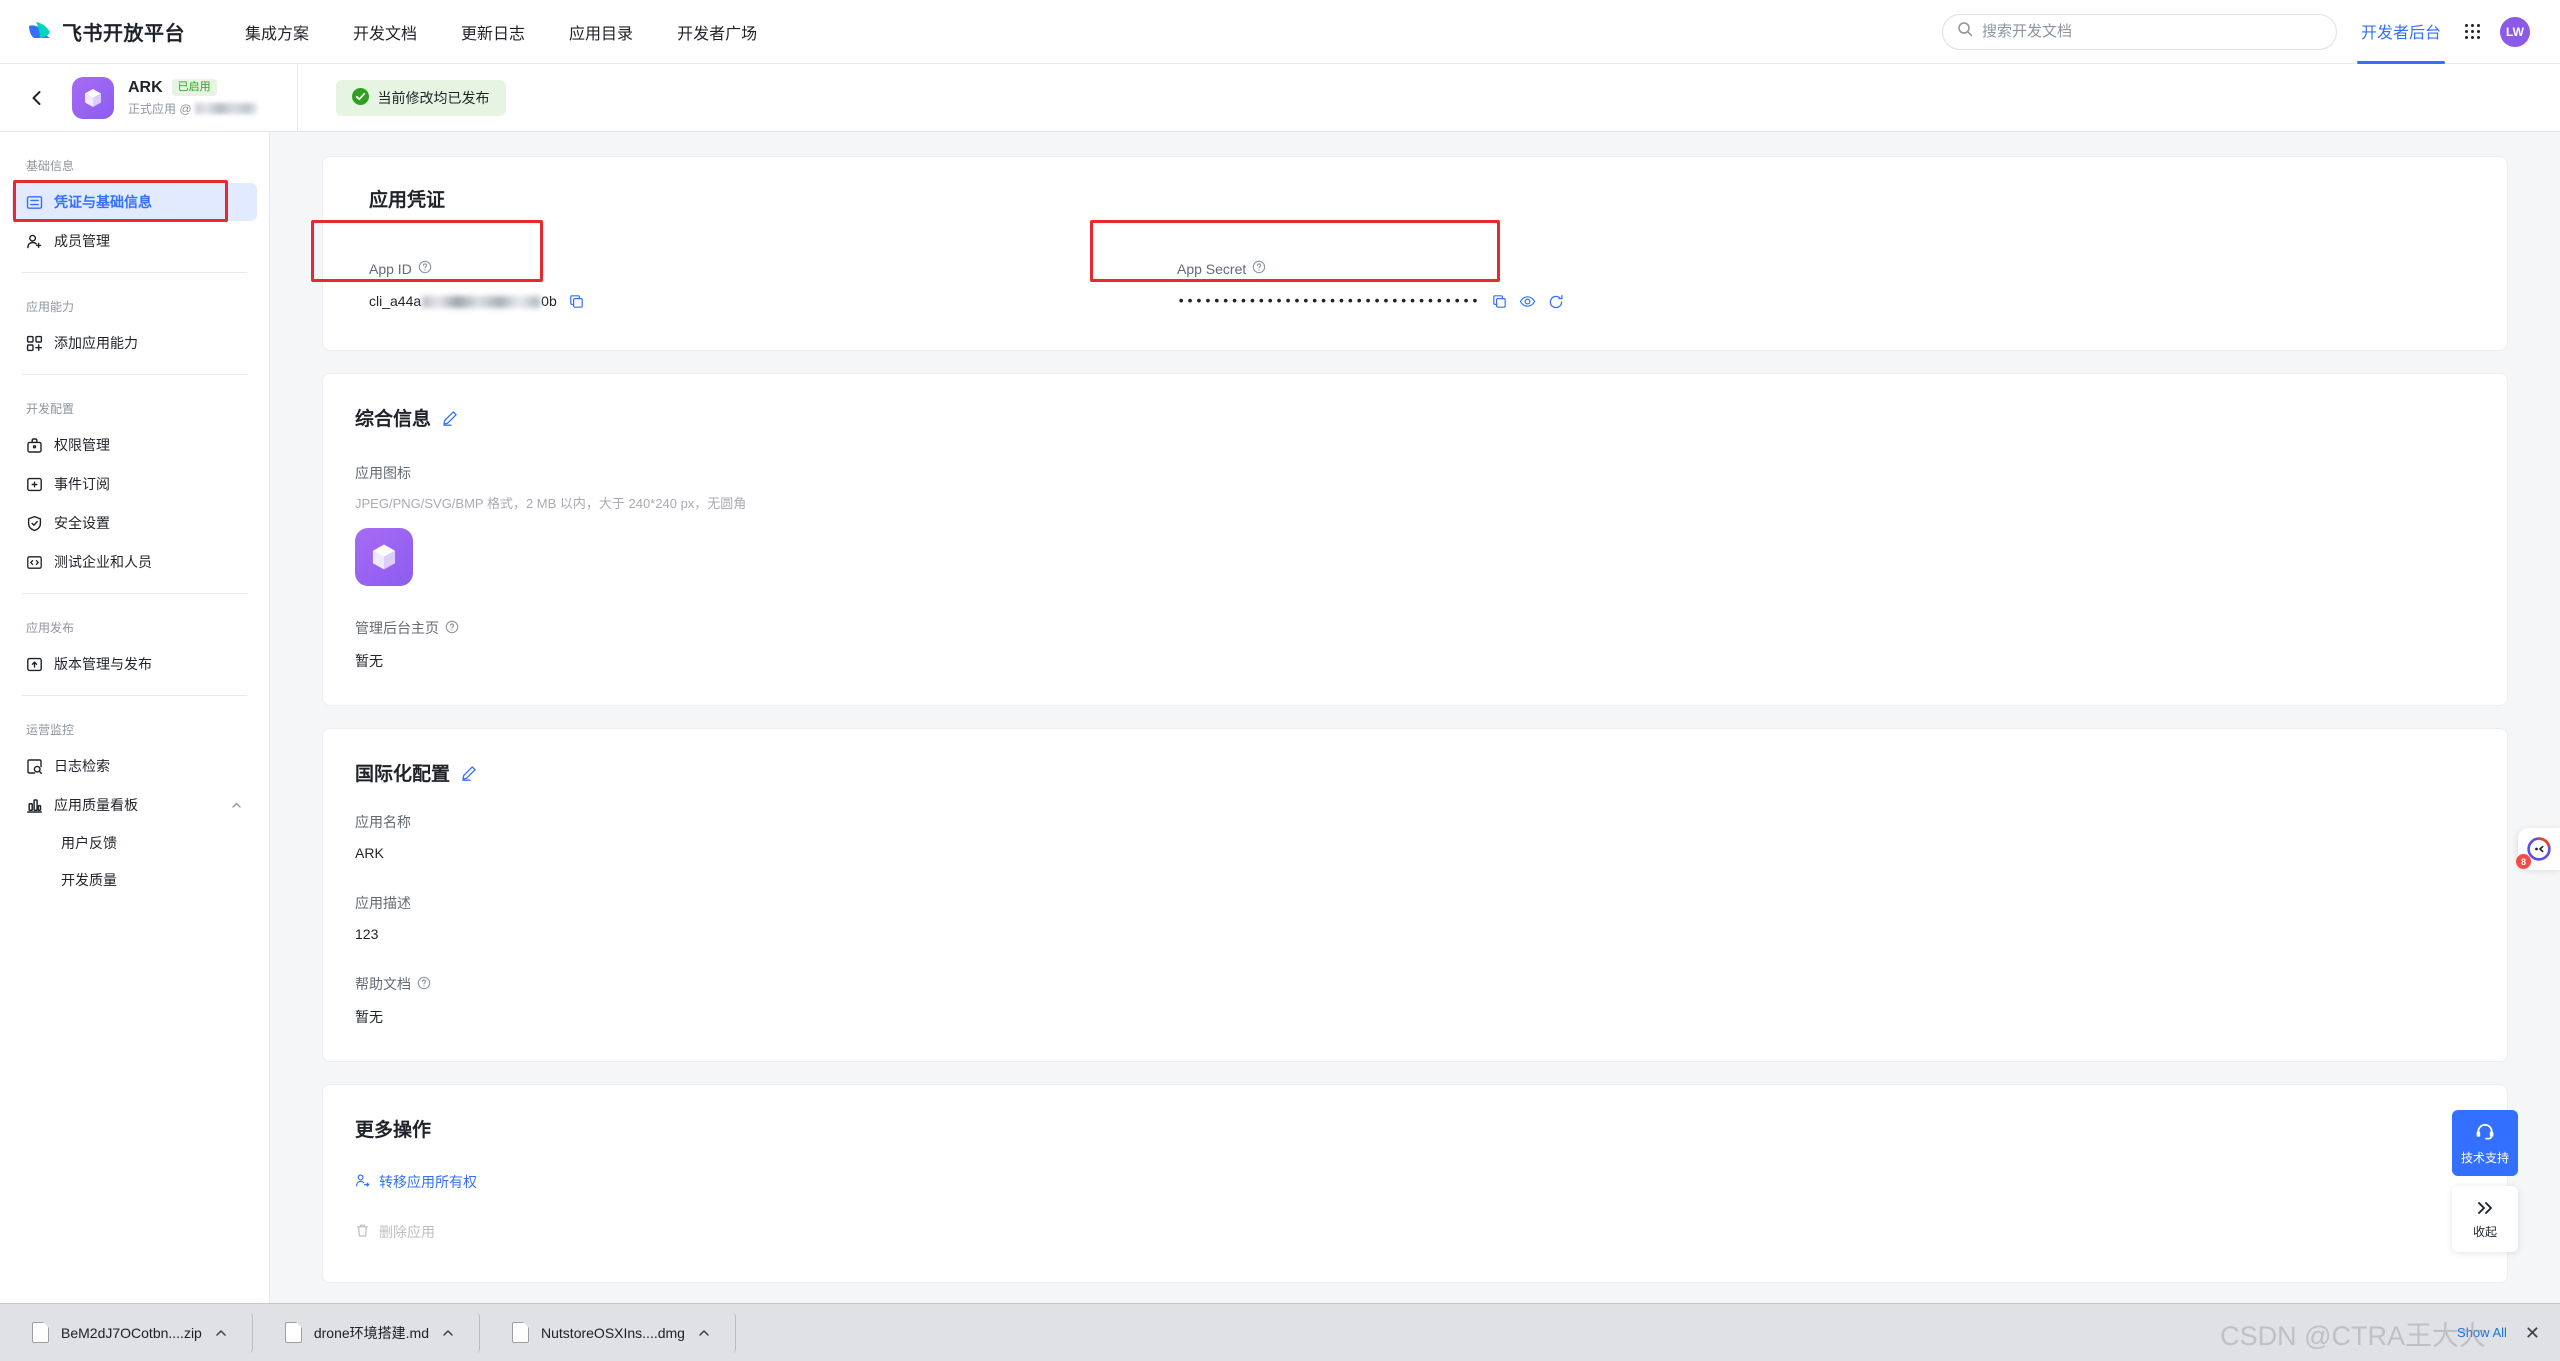  Describe the element at coordinates (39, 31) in the screenshot. I see `feishu-logo-icon` at that location.